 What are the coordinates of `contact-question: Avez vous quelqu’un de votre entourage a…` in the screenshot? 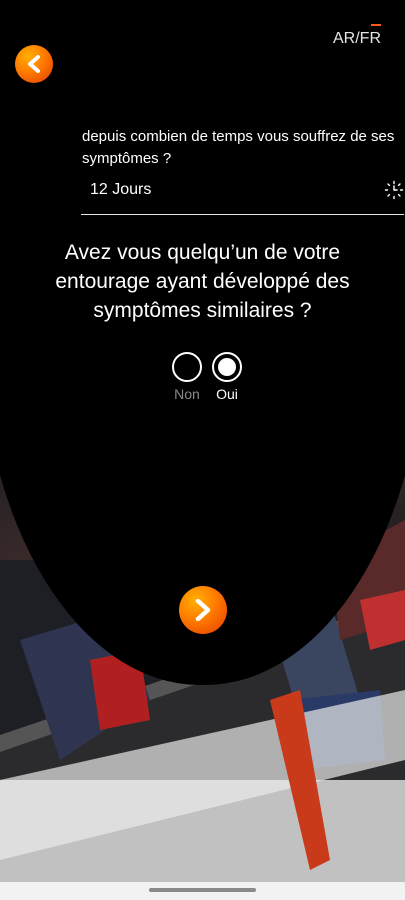 It's located at (202, 281).